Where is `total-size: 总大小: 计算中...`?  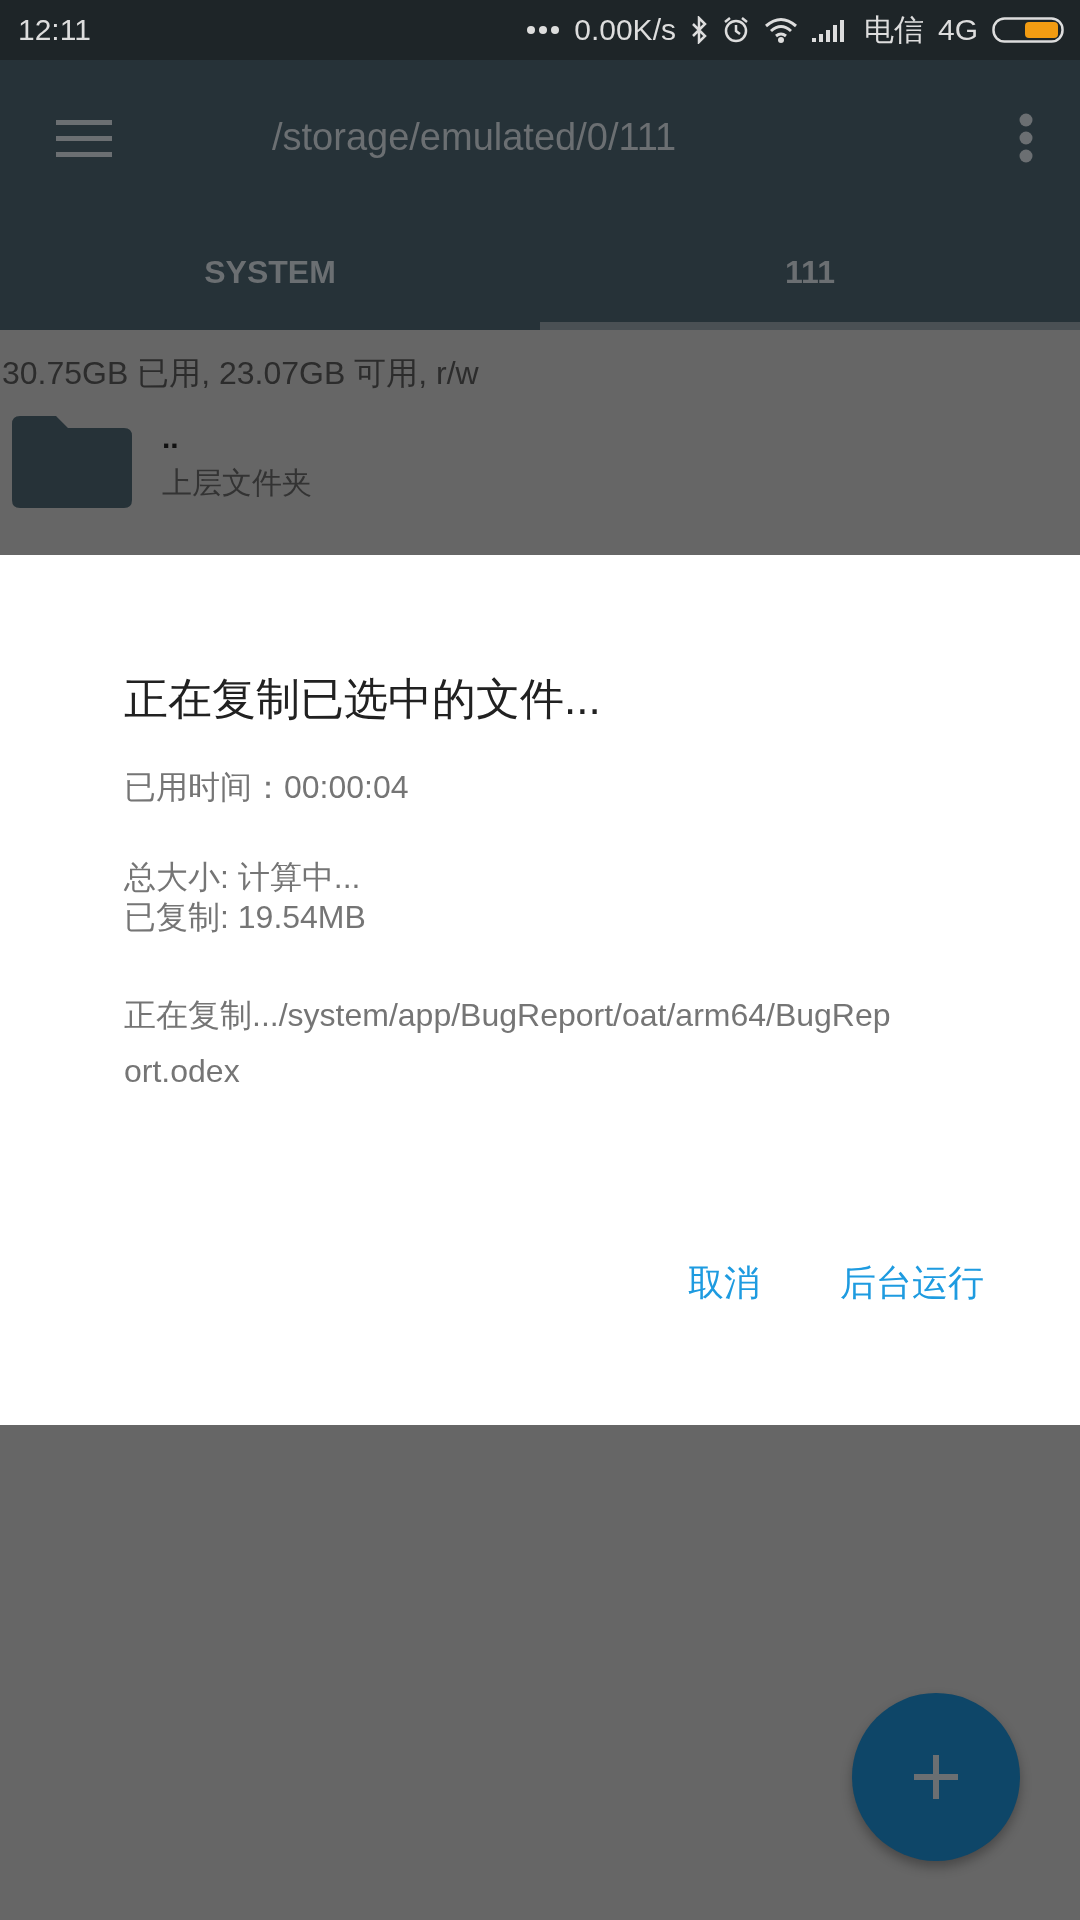
total-size: 总大小: 计算中... is located at coordinates (243, 877).